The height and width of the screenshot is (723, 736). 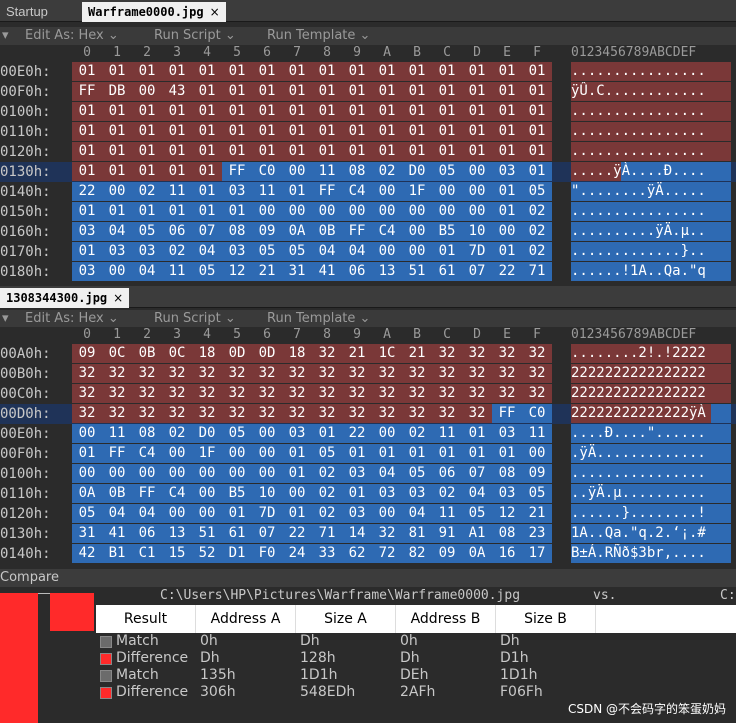 I want to click on hex-byte: D0, so click(x=207, y=433).